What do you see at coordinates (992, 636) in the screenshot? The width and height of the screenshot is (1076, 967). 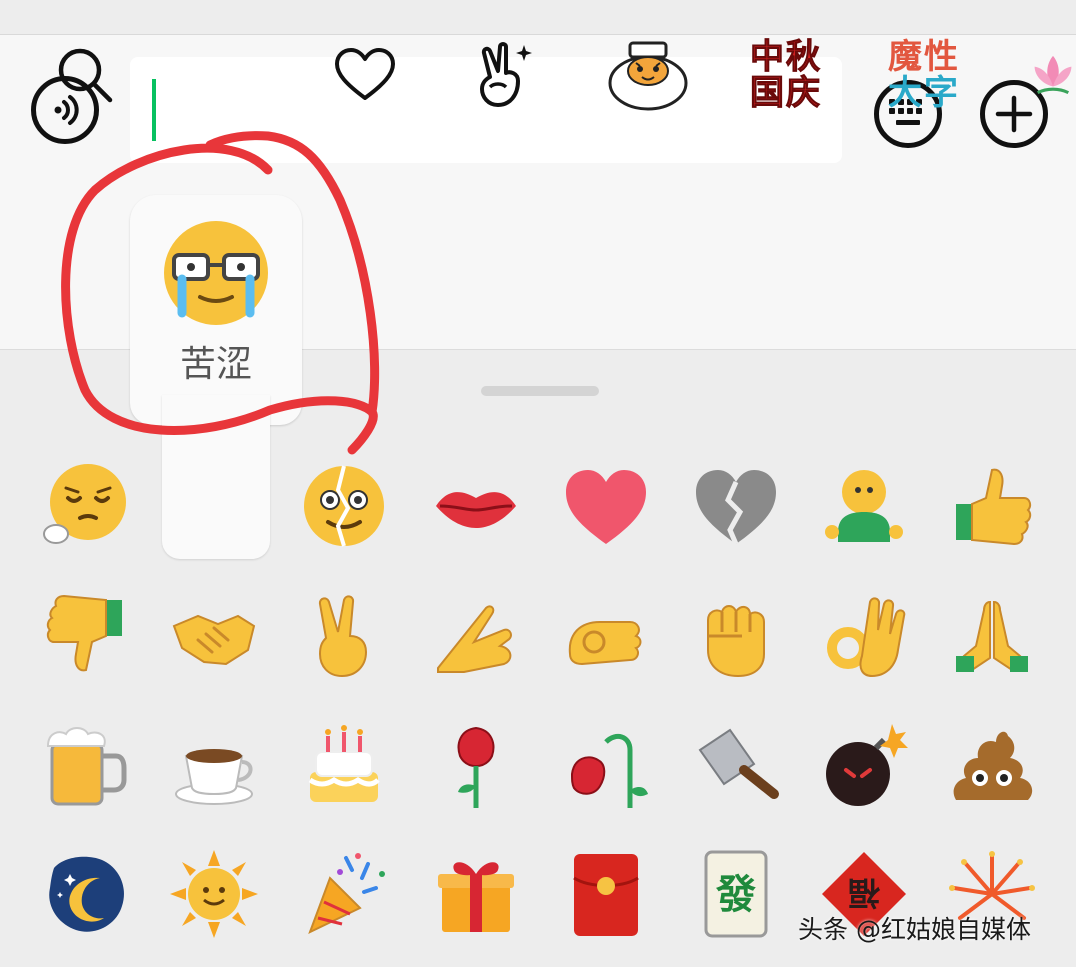 I see `pray-hands-emoji` at bounding box center [992, 636].